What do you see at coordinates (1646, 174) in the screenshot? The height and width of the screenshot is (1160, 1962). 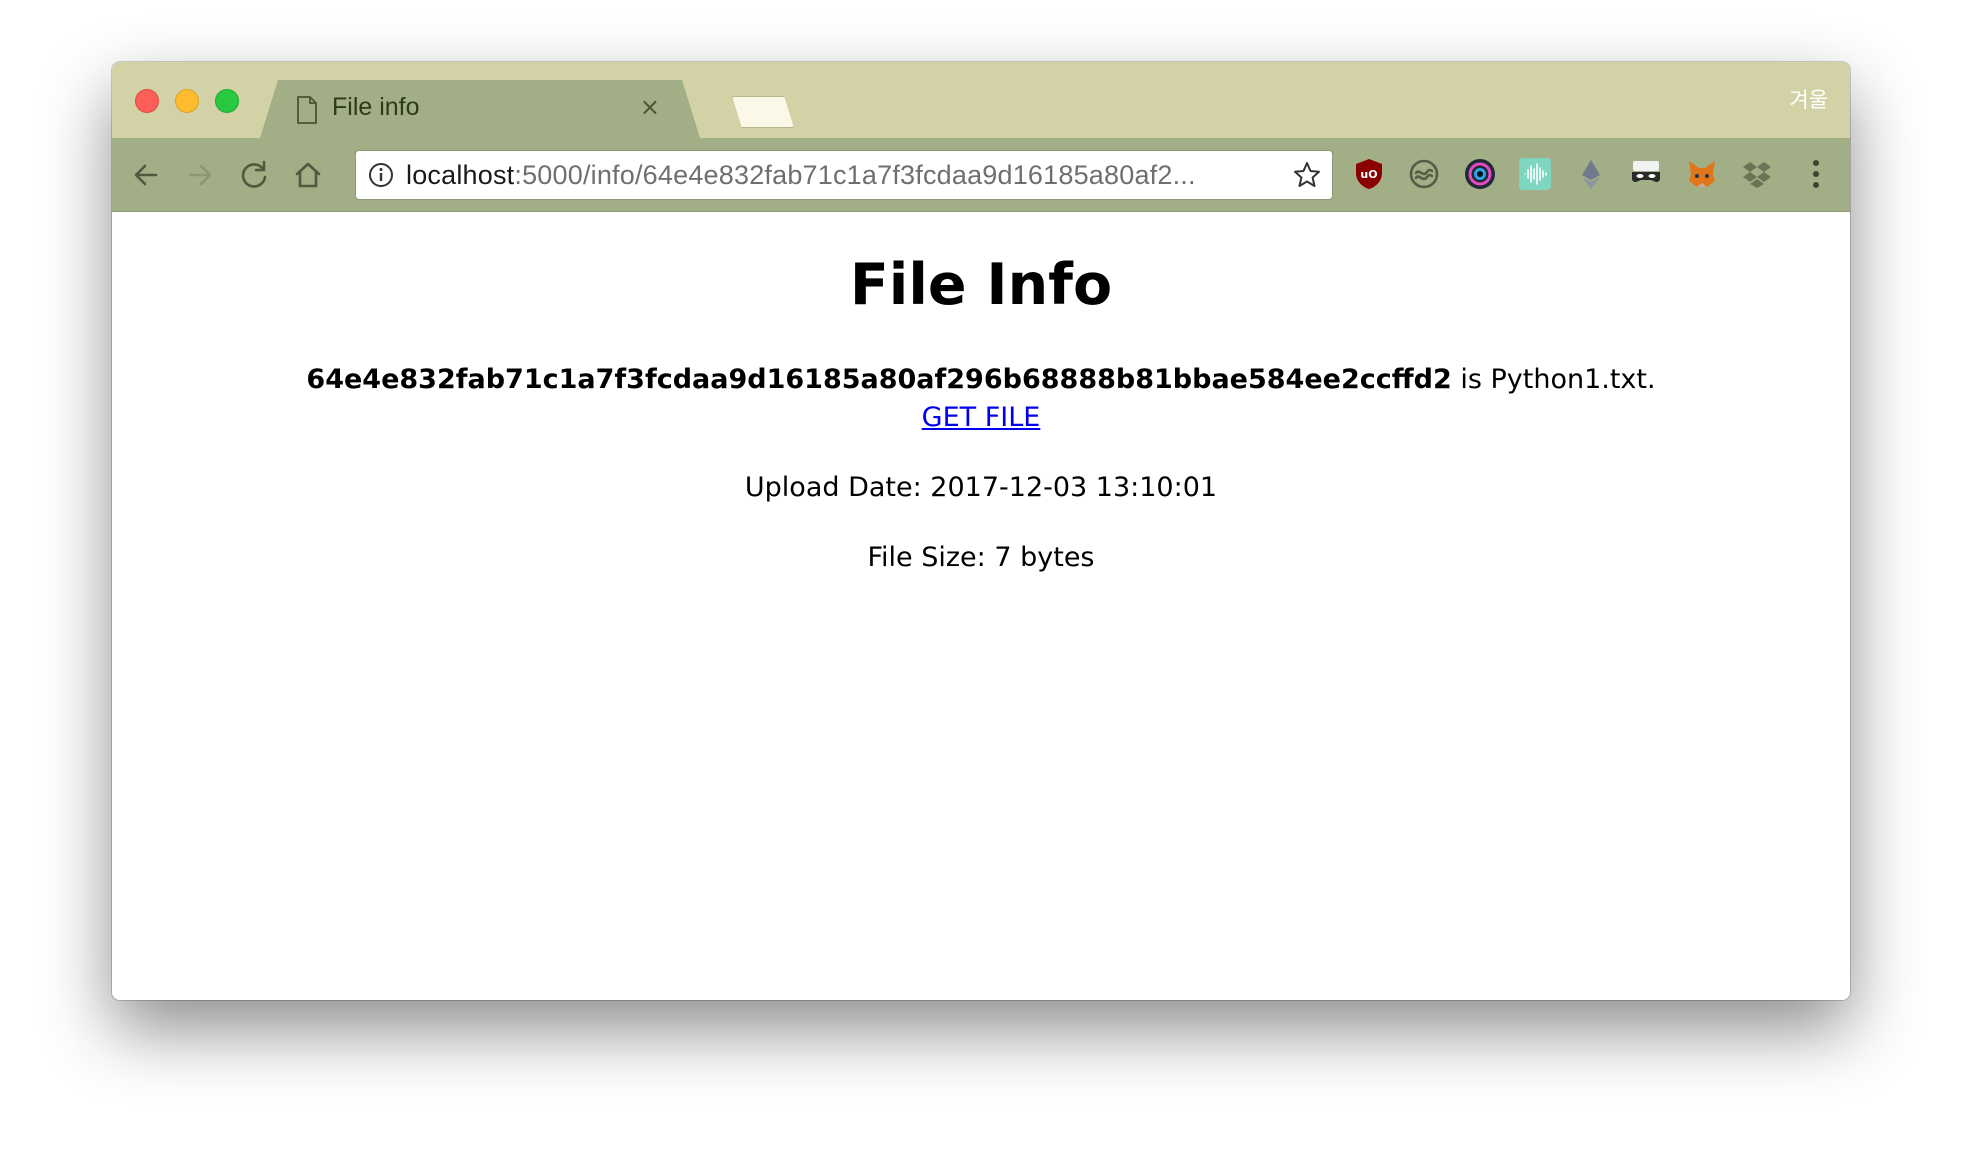 I see `mask-icon` at bounding box center [1646, 174].